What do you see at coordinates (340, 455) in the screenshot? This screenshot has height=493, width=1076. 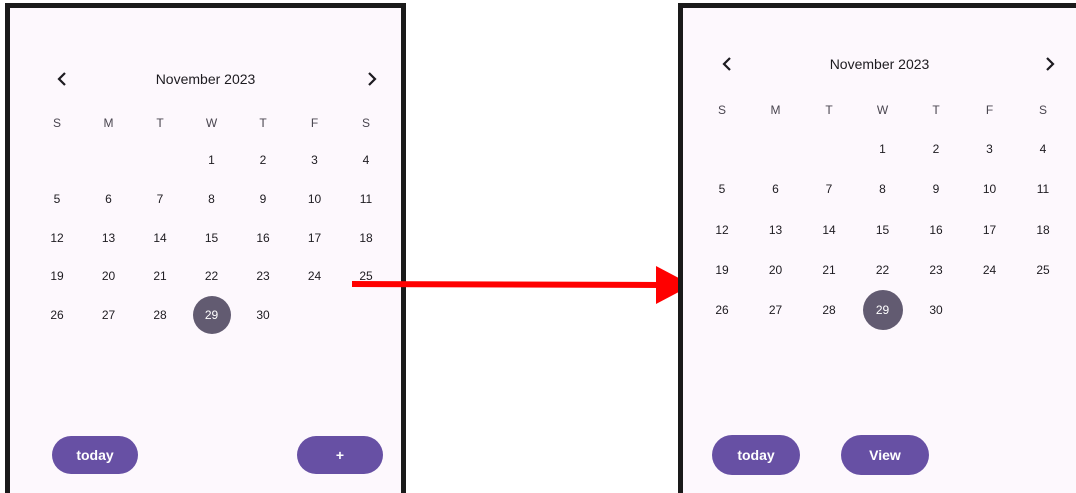 I see `add-event-button: +` at bounding box center [340, 455].